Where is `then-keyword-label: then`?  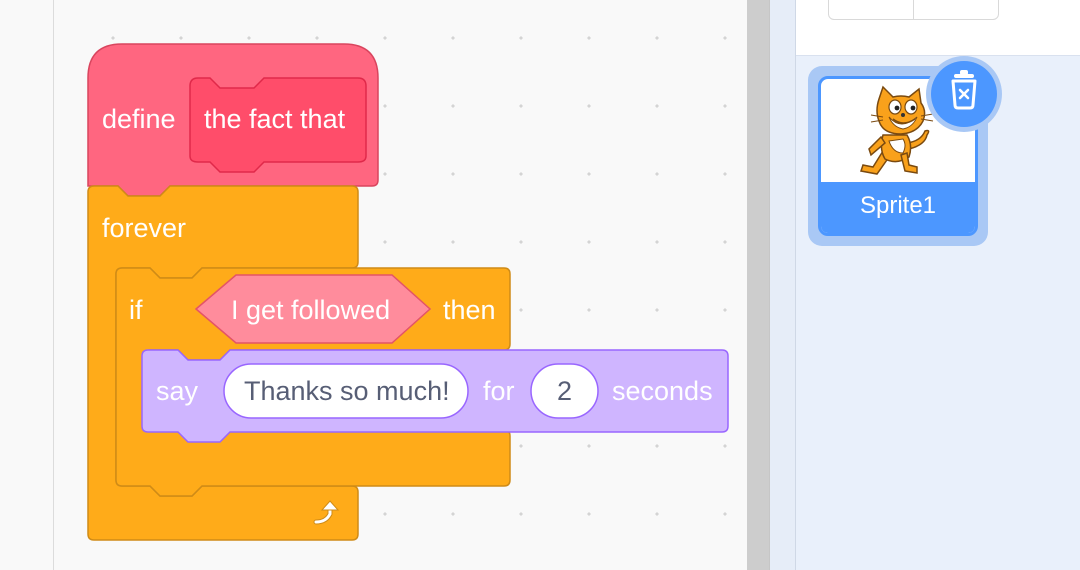
then-keyword-label: then is located at coordinates (469, 310).